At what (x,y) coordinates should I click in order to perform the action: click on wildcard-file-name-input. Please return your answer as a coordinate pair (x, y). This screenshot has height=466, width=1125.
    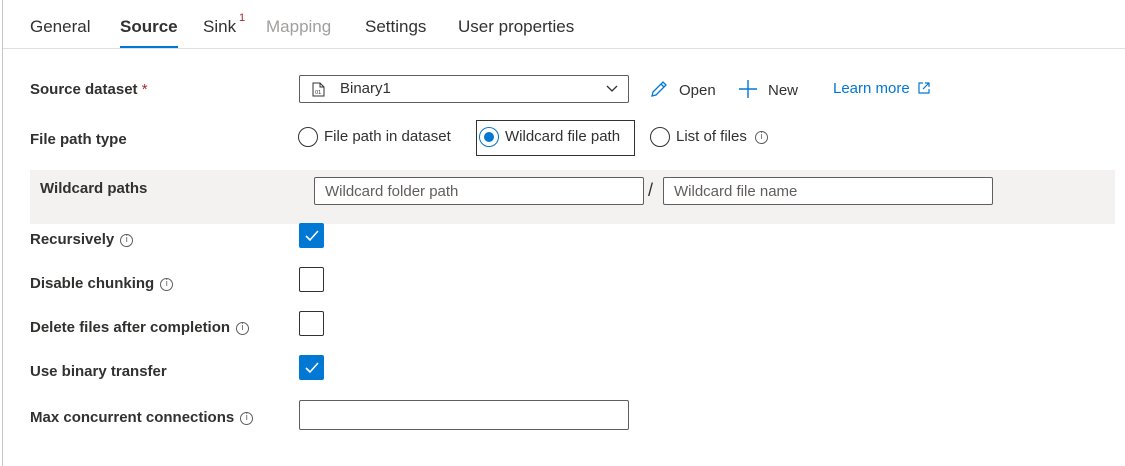
    Looking at the image, I should click on (828, 191).